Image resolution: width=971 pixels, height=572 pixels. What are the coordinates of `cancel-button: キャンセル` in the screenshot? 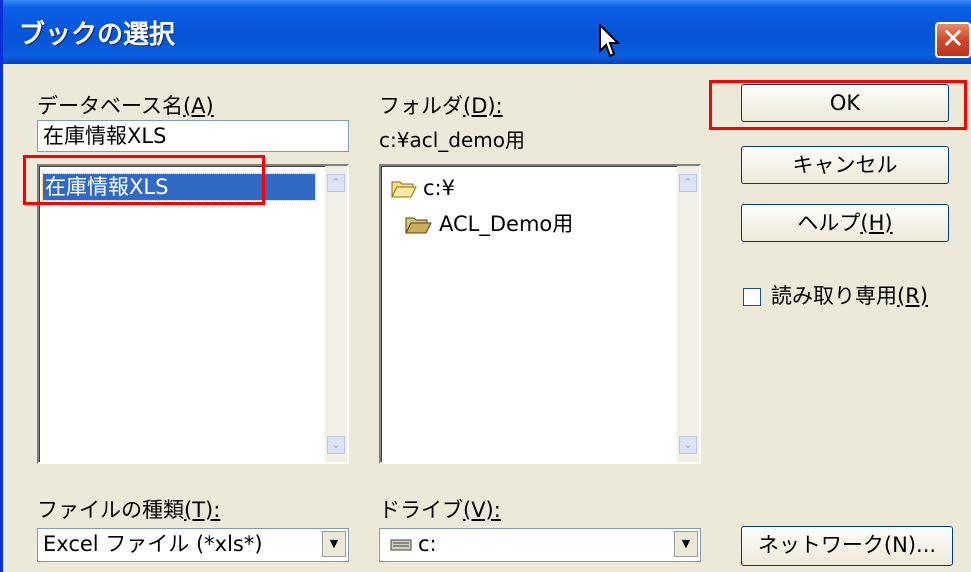 It's located at (845, 165).